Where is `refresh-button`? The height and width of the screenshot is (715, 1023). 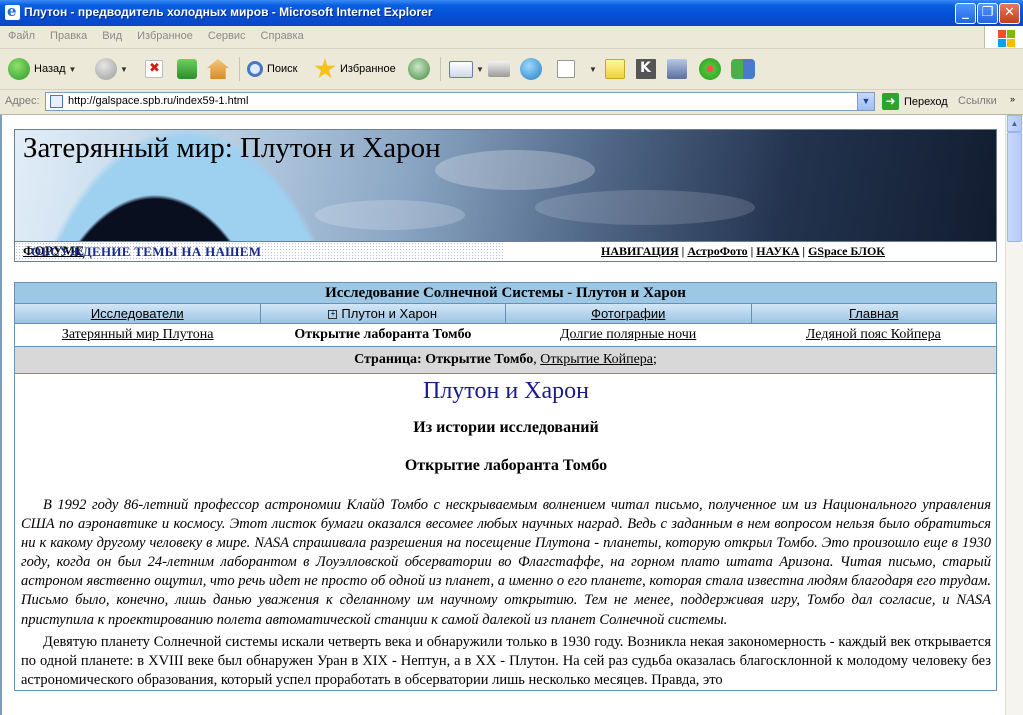
refresh-button is located at coordinates (187, 69).